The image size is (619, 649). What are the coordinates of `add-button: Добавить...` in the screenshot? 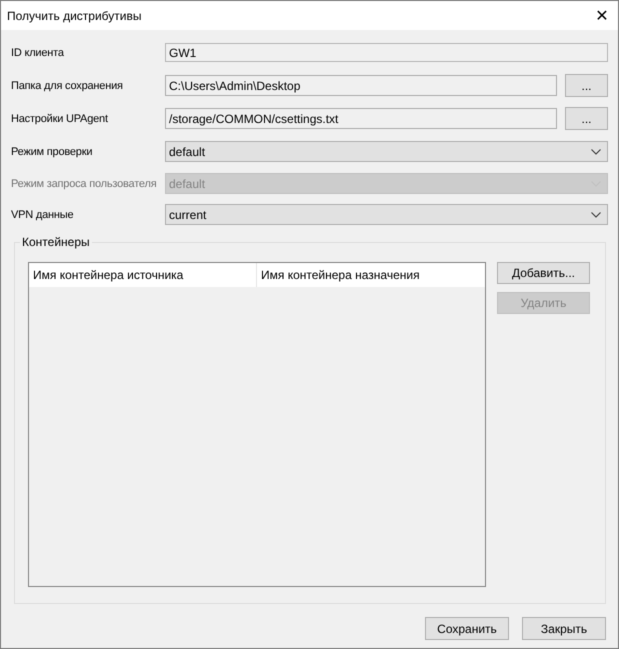 It's located at (543, 273).